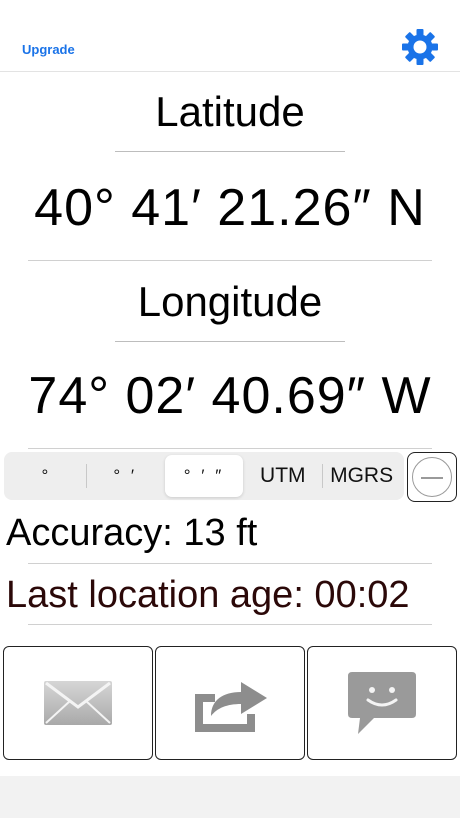  I want to click on upgrade-link: Upgrade, so click(48, 49).